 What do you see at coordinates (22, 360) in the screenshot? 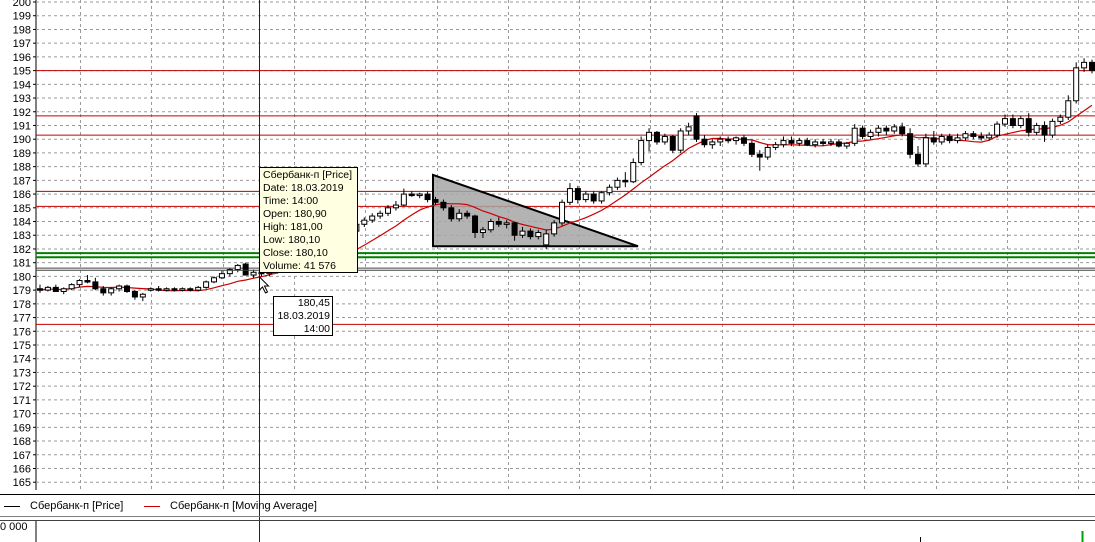
I see `y-tick-label: 174` at bounding box center [22, 360].